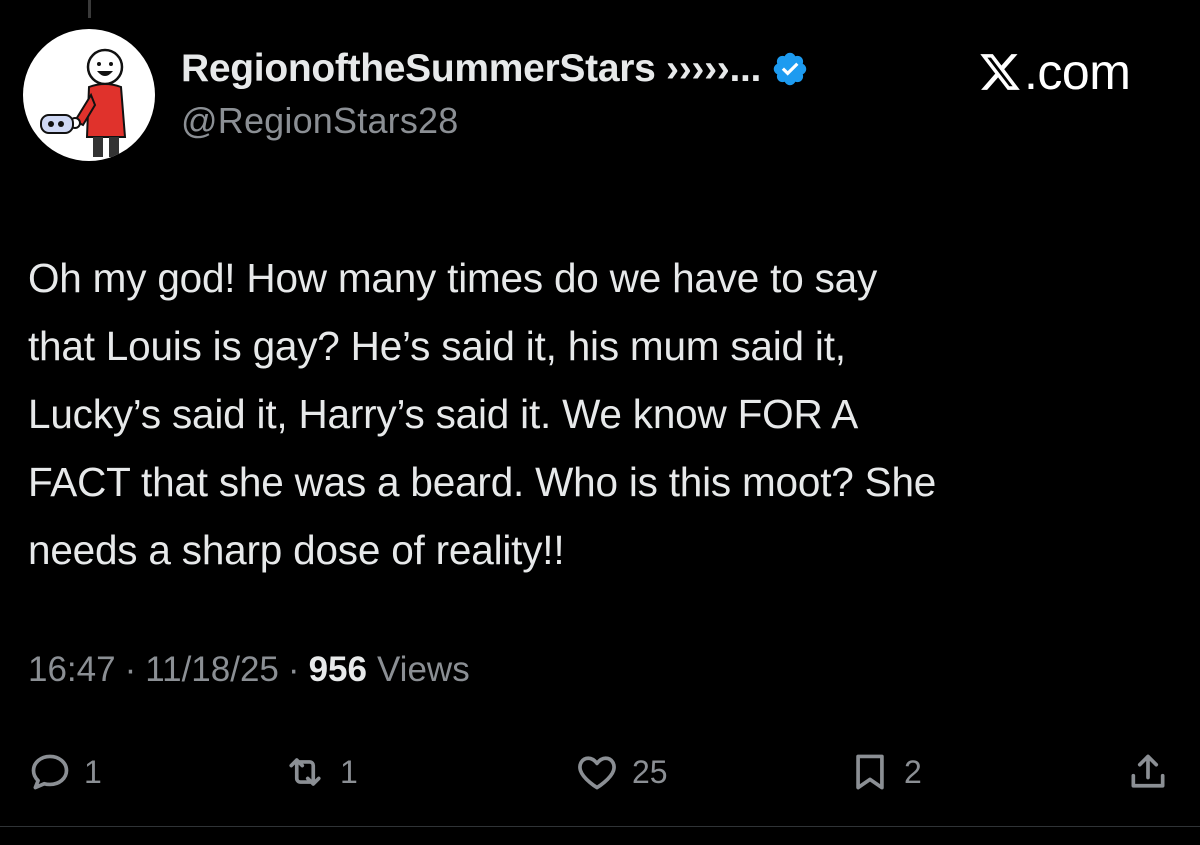  I want to click on reply-count: 1, so click(93, 771).